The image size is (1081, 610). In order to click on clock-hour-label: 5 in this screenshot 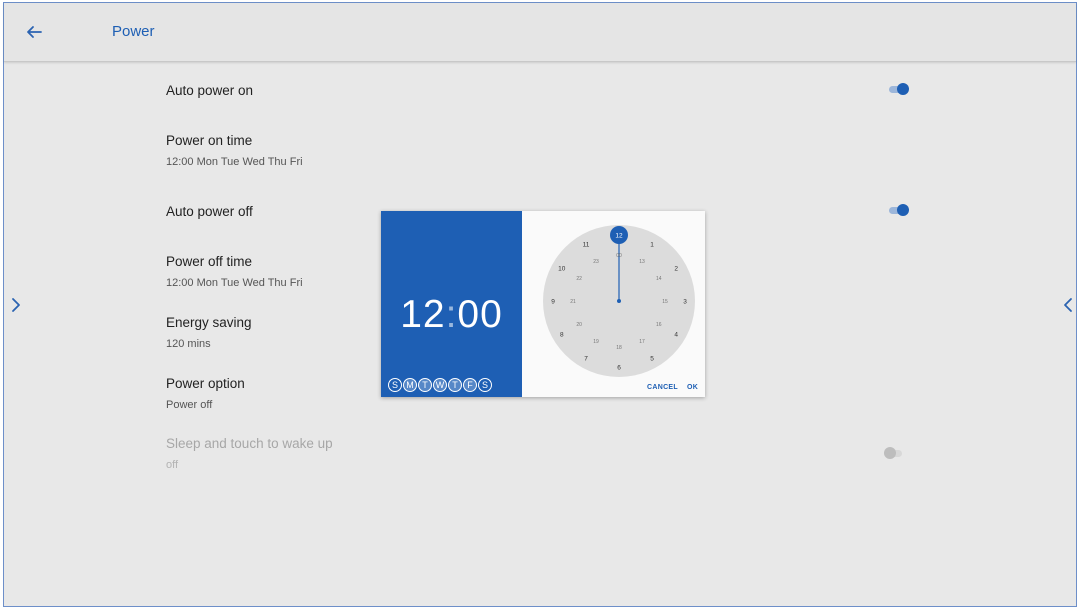, I will do `click(652, 359)`.